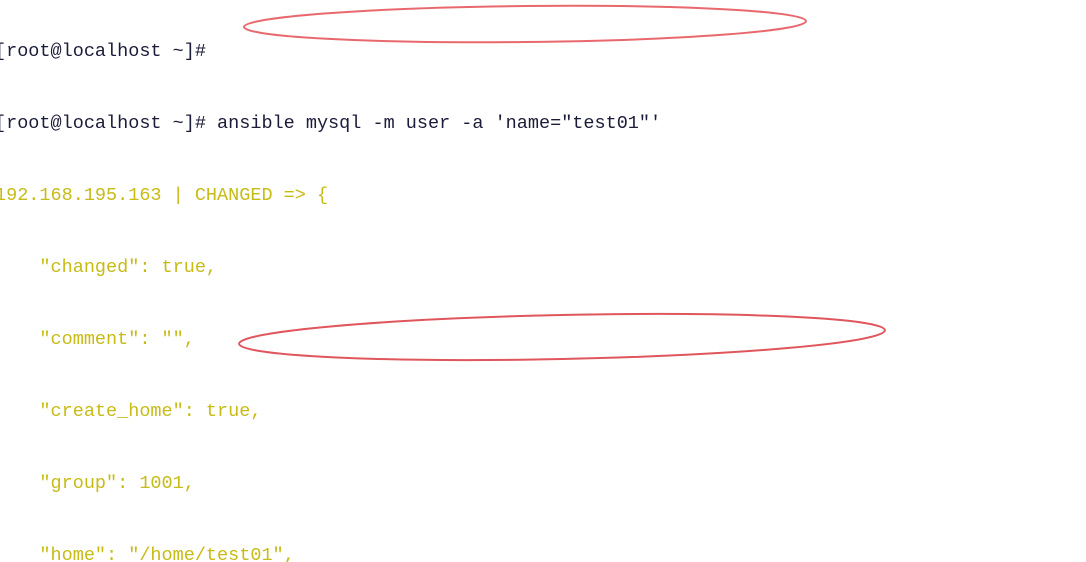 The height and width of the screenshot is (562, 1086). What do you see at coordinates (164, 195) in the screenshot?
I see `terminal-line: 192.168.195.163 | CHANGED => {` at bounding box center [164, 195].